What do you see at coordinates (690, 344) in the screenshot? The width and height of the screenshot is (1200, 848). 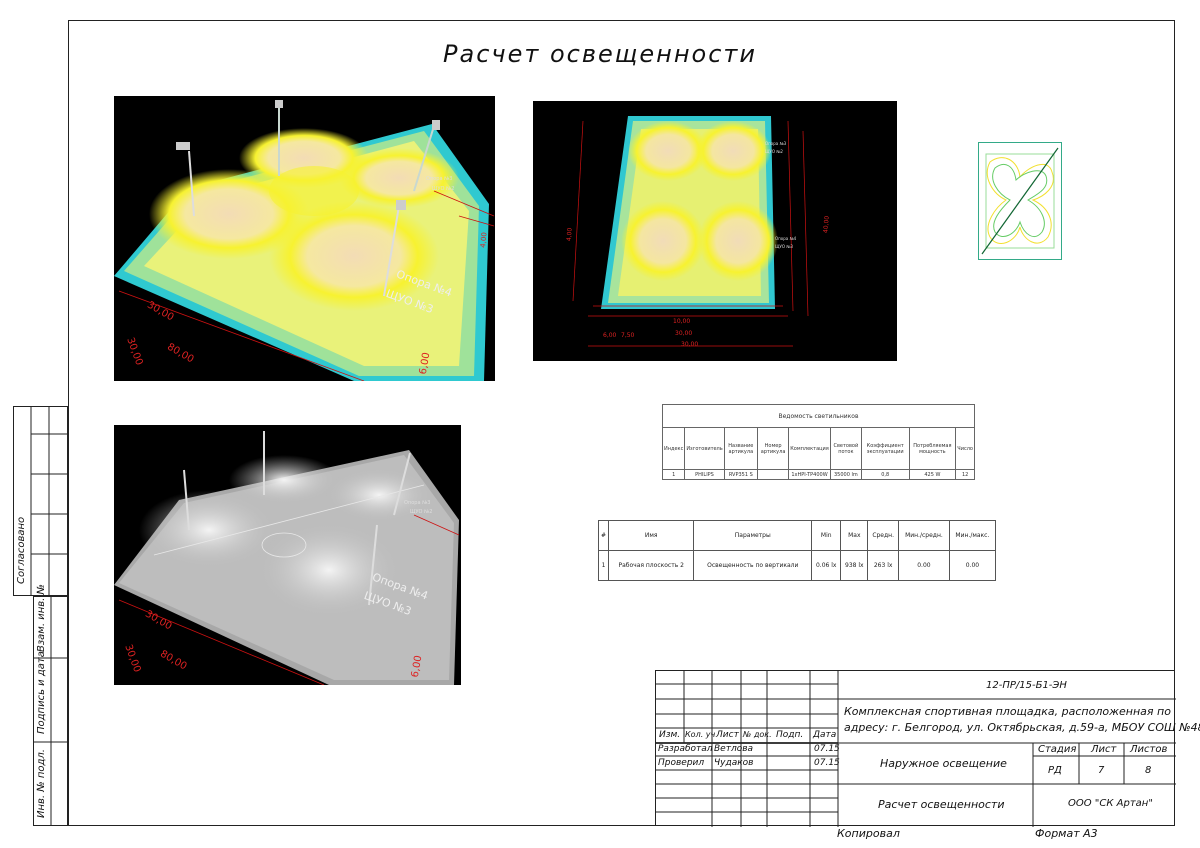 I see `dim-top-3: 30,00` at bounding box center [690, 344].